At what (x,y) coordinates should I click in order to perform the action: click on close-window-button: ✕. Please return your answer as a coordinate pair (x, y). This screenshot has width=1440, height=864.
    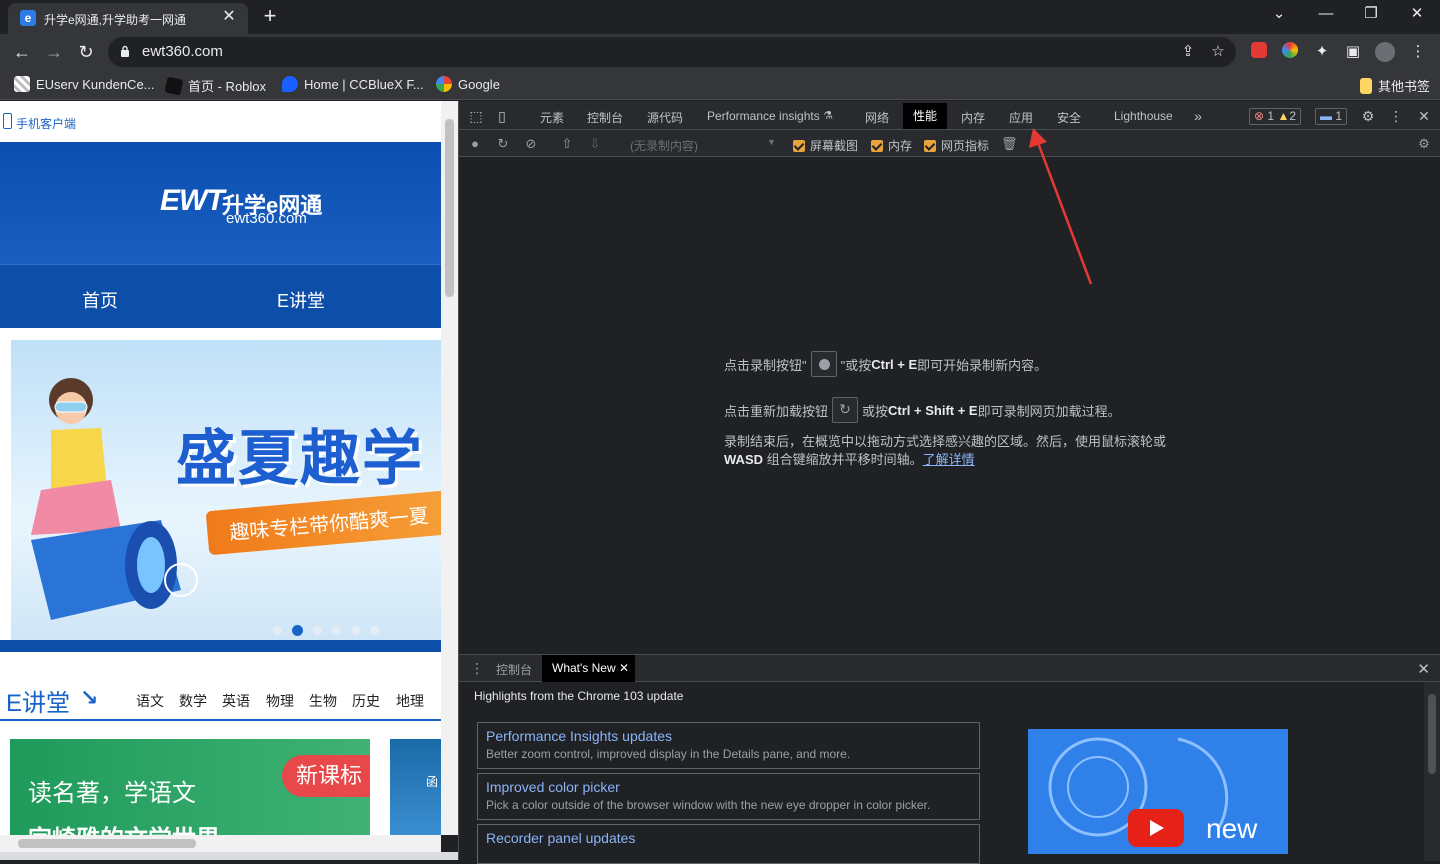
    Looking at the image, I should click on (1417, 14).